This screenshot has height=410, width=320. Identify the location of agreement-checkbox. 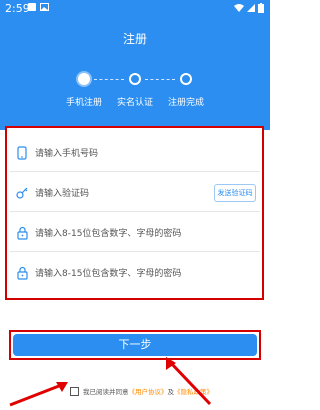
(74, 391).